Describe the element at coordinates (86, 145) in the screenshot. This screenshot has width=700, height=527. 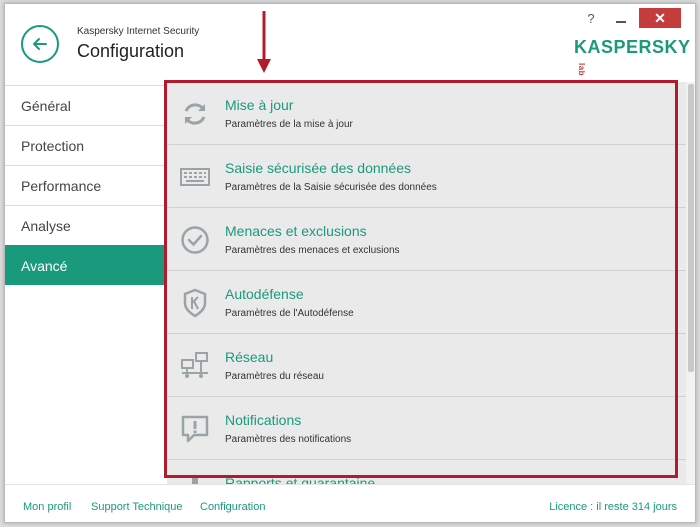
I see `sidebar-item-protection: Protection` at that location.